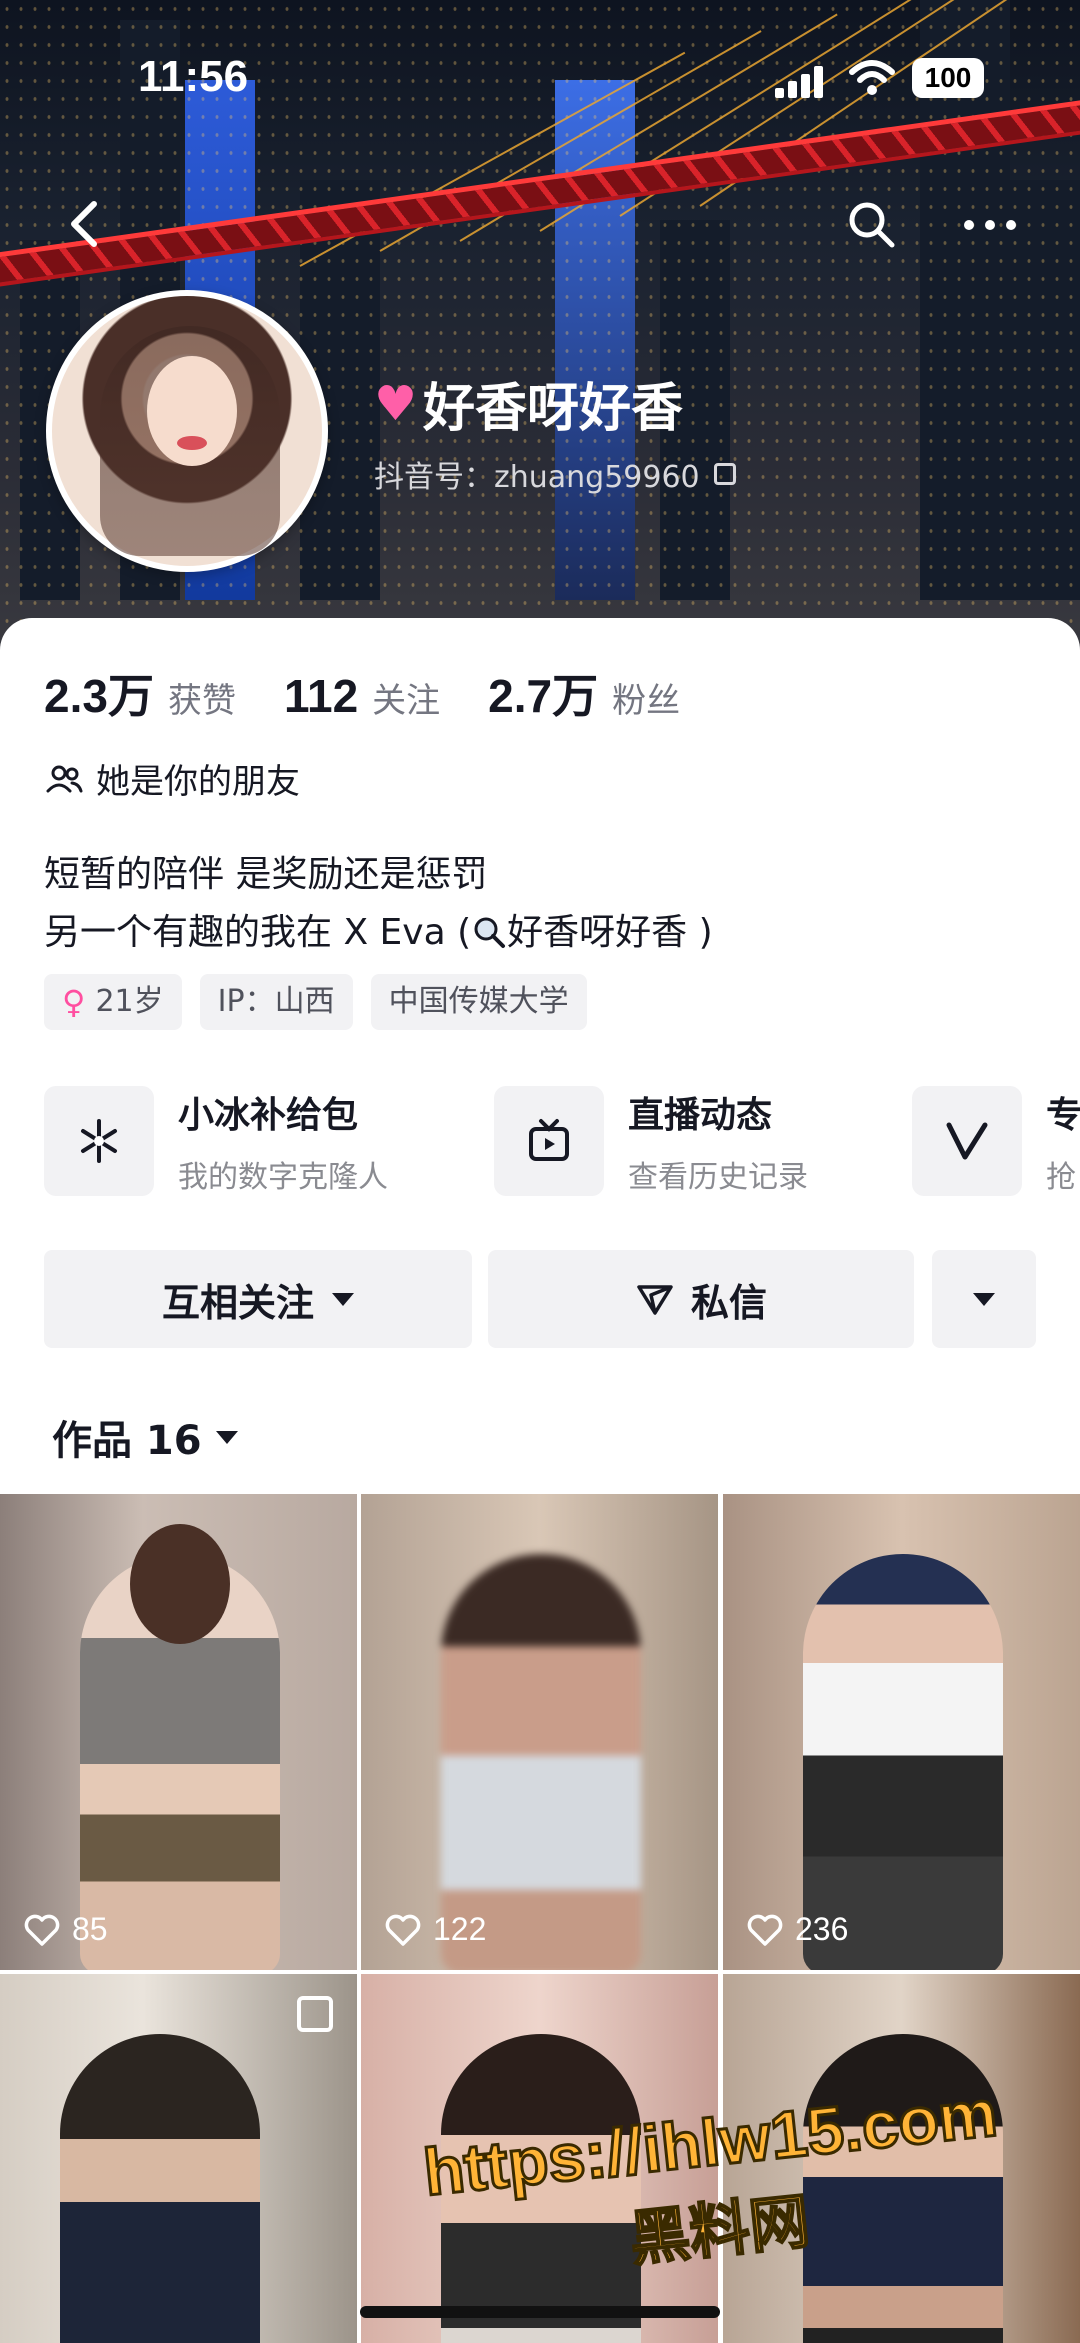 Image resolution: width=1080 pixels, height=2343 pixels. What do you see at coordinates (651, 1141) in the screenshot?
I see `service-live: 直播动态 查看历史记录` at bounding box center [651, 1141].